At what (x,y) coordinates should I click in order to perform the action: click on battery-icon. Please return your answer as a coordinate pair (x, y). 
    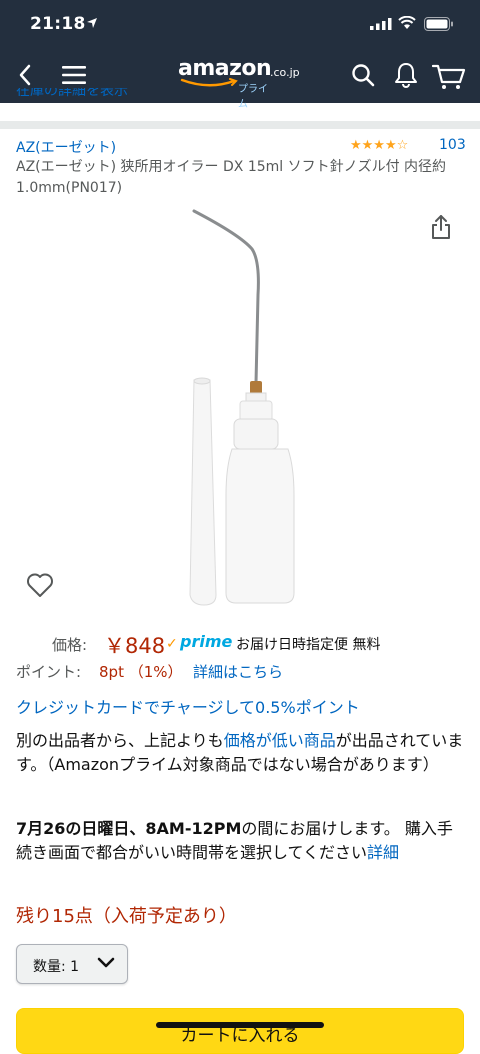
    Looking at the image, I should click on (438, 24).